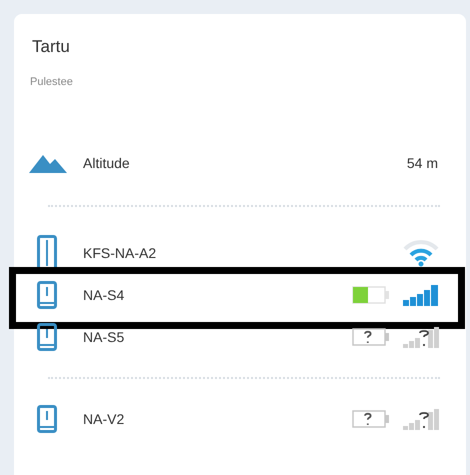 Image resolution: width=470 pixels, height=475 pixels. I want to click on altitude-label: Altitude, so click(106, 163).